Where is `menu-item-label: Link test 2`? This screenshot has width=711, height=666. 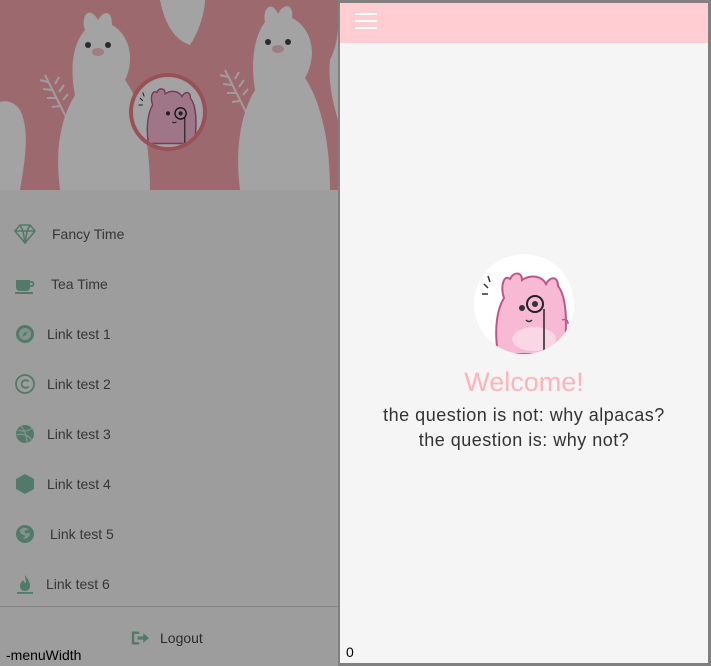 menu-item-label: Link test 2 is located at coordinates (79, 384).